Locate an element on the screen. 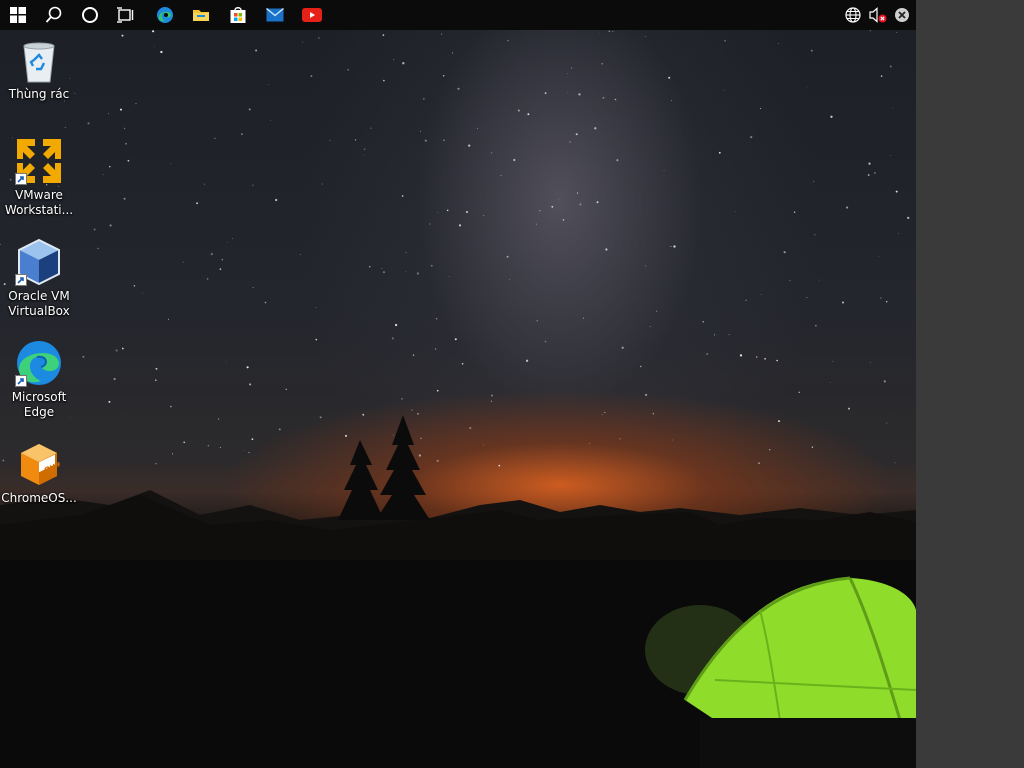 This screenshot has width=1024, height=768. folder-icon is located at coordinates (201, 15).